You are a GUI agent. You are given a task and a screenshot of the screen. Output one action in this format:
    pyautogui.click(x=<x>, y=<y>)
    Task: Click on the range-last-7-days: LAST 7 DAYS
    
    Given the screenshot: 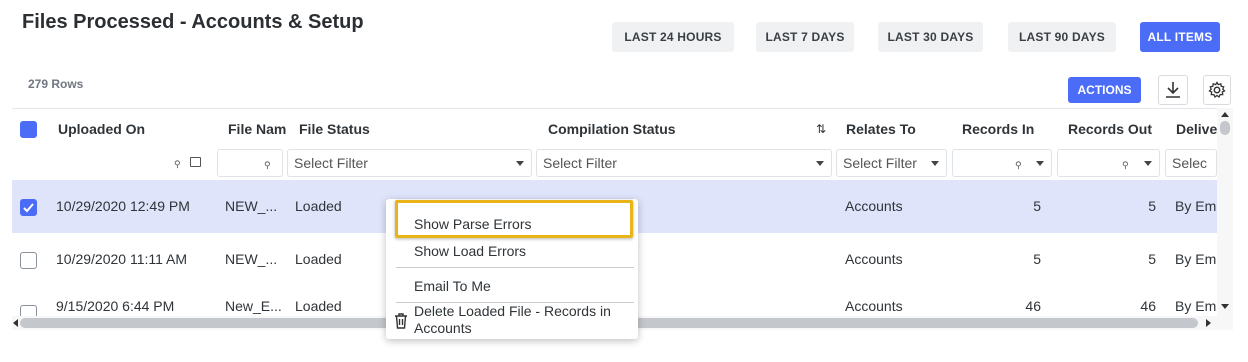 What is the action you would take?
    pyautogui.click(x=805, y=37)
    